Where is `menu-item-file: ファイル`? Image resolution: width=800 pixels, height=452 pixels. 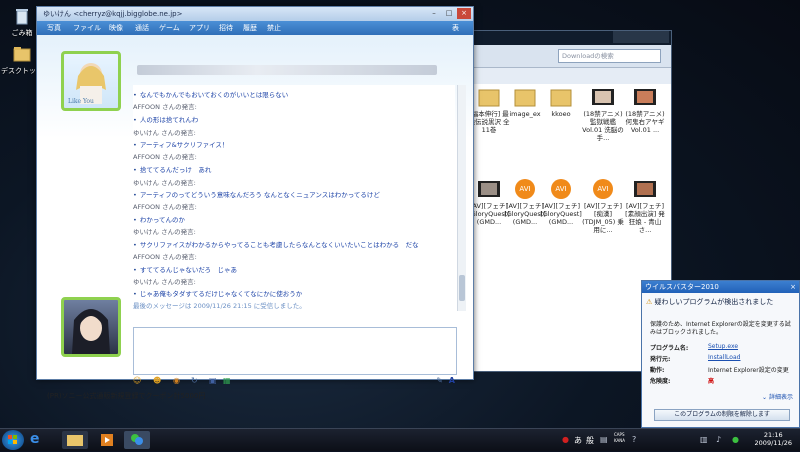
menu-item-file: ファイル is located at coordinates (87, 28).